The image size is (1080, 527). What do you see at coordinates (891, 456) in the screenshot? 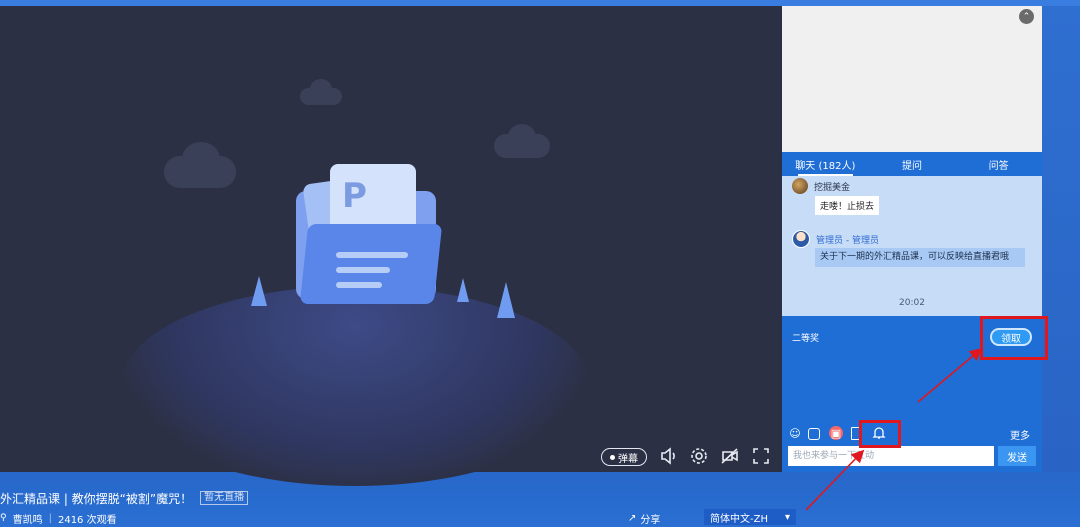
I see `chat-input` at bounding box center [891, 456].